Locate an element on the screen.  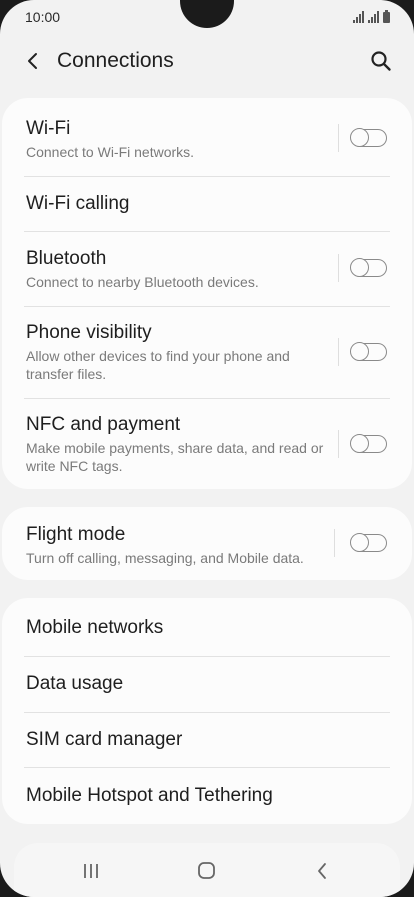
setting-wifi-calling: Wi-Fi calling is located at coordinates (207, 203).